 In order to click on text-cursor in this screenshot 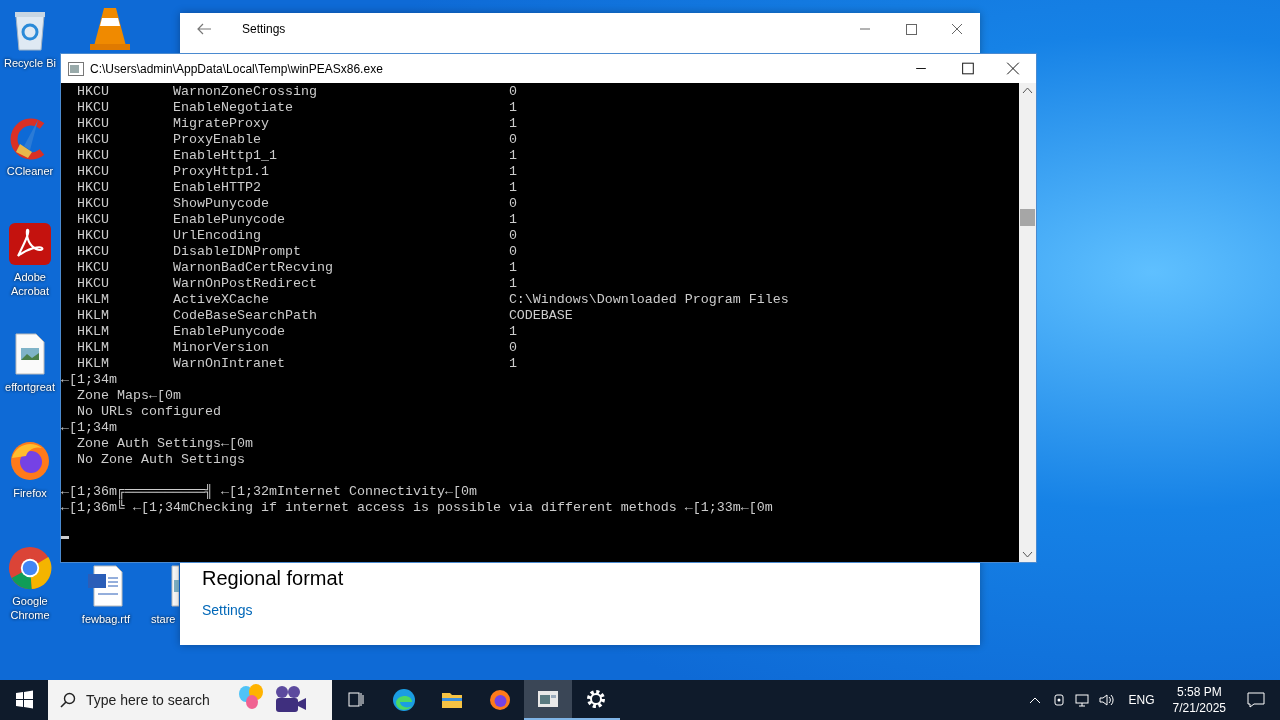, I will do `click(65, 537)`.